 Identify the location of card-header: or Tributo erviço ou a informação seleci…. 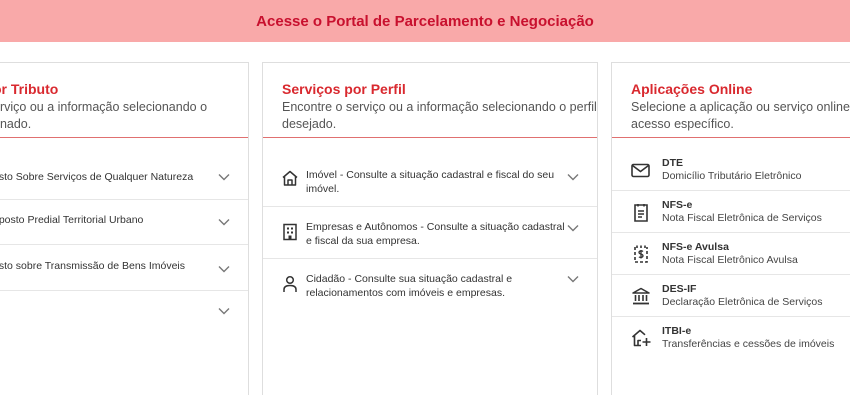
(124, 100).